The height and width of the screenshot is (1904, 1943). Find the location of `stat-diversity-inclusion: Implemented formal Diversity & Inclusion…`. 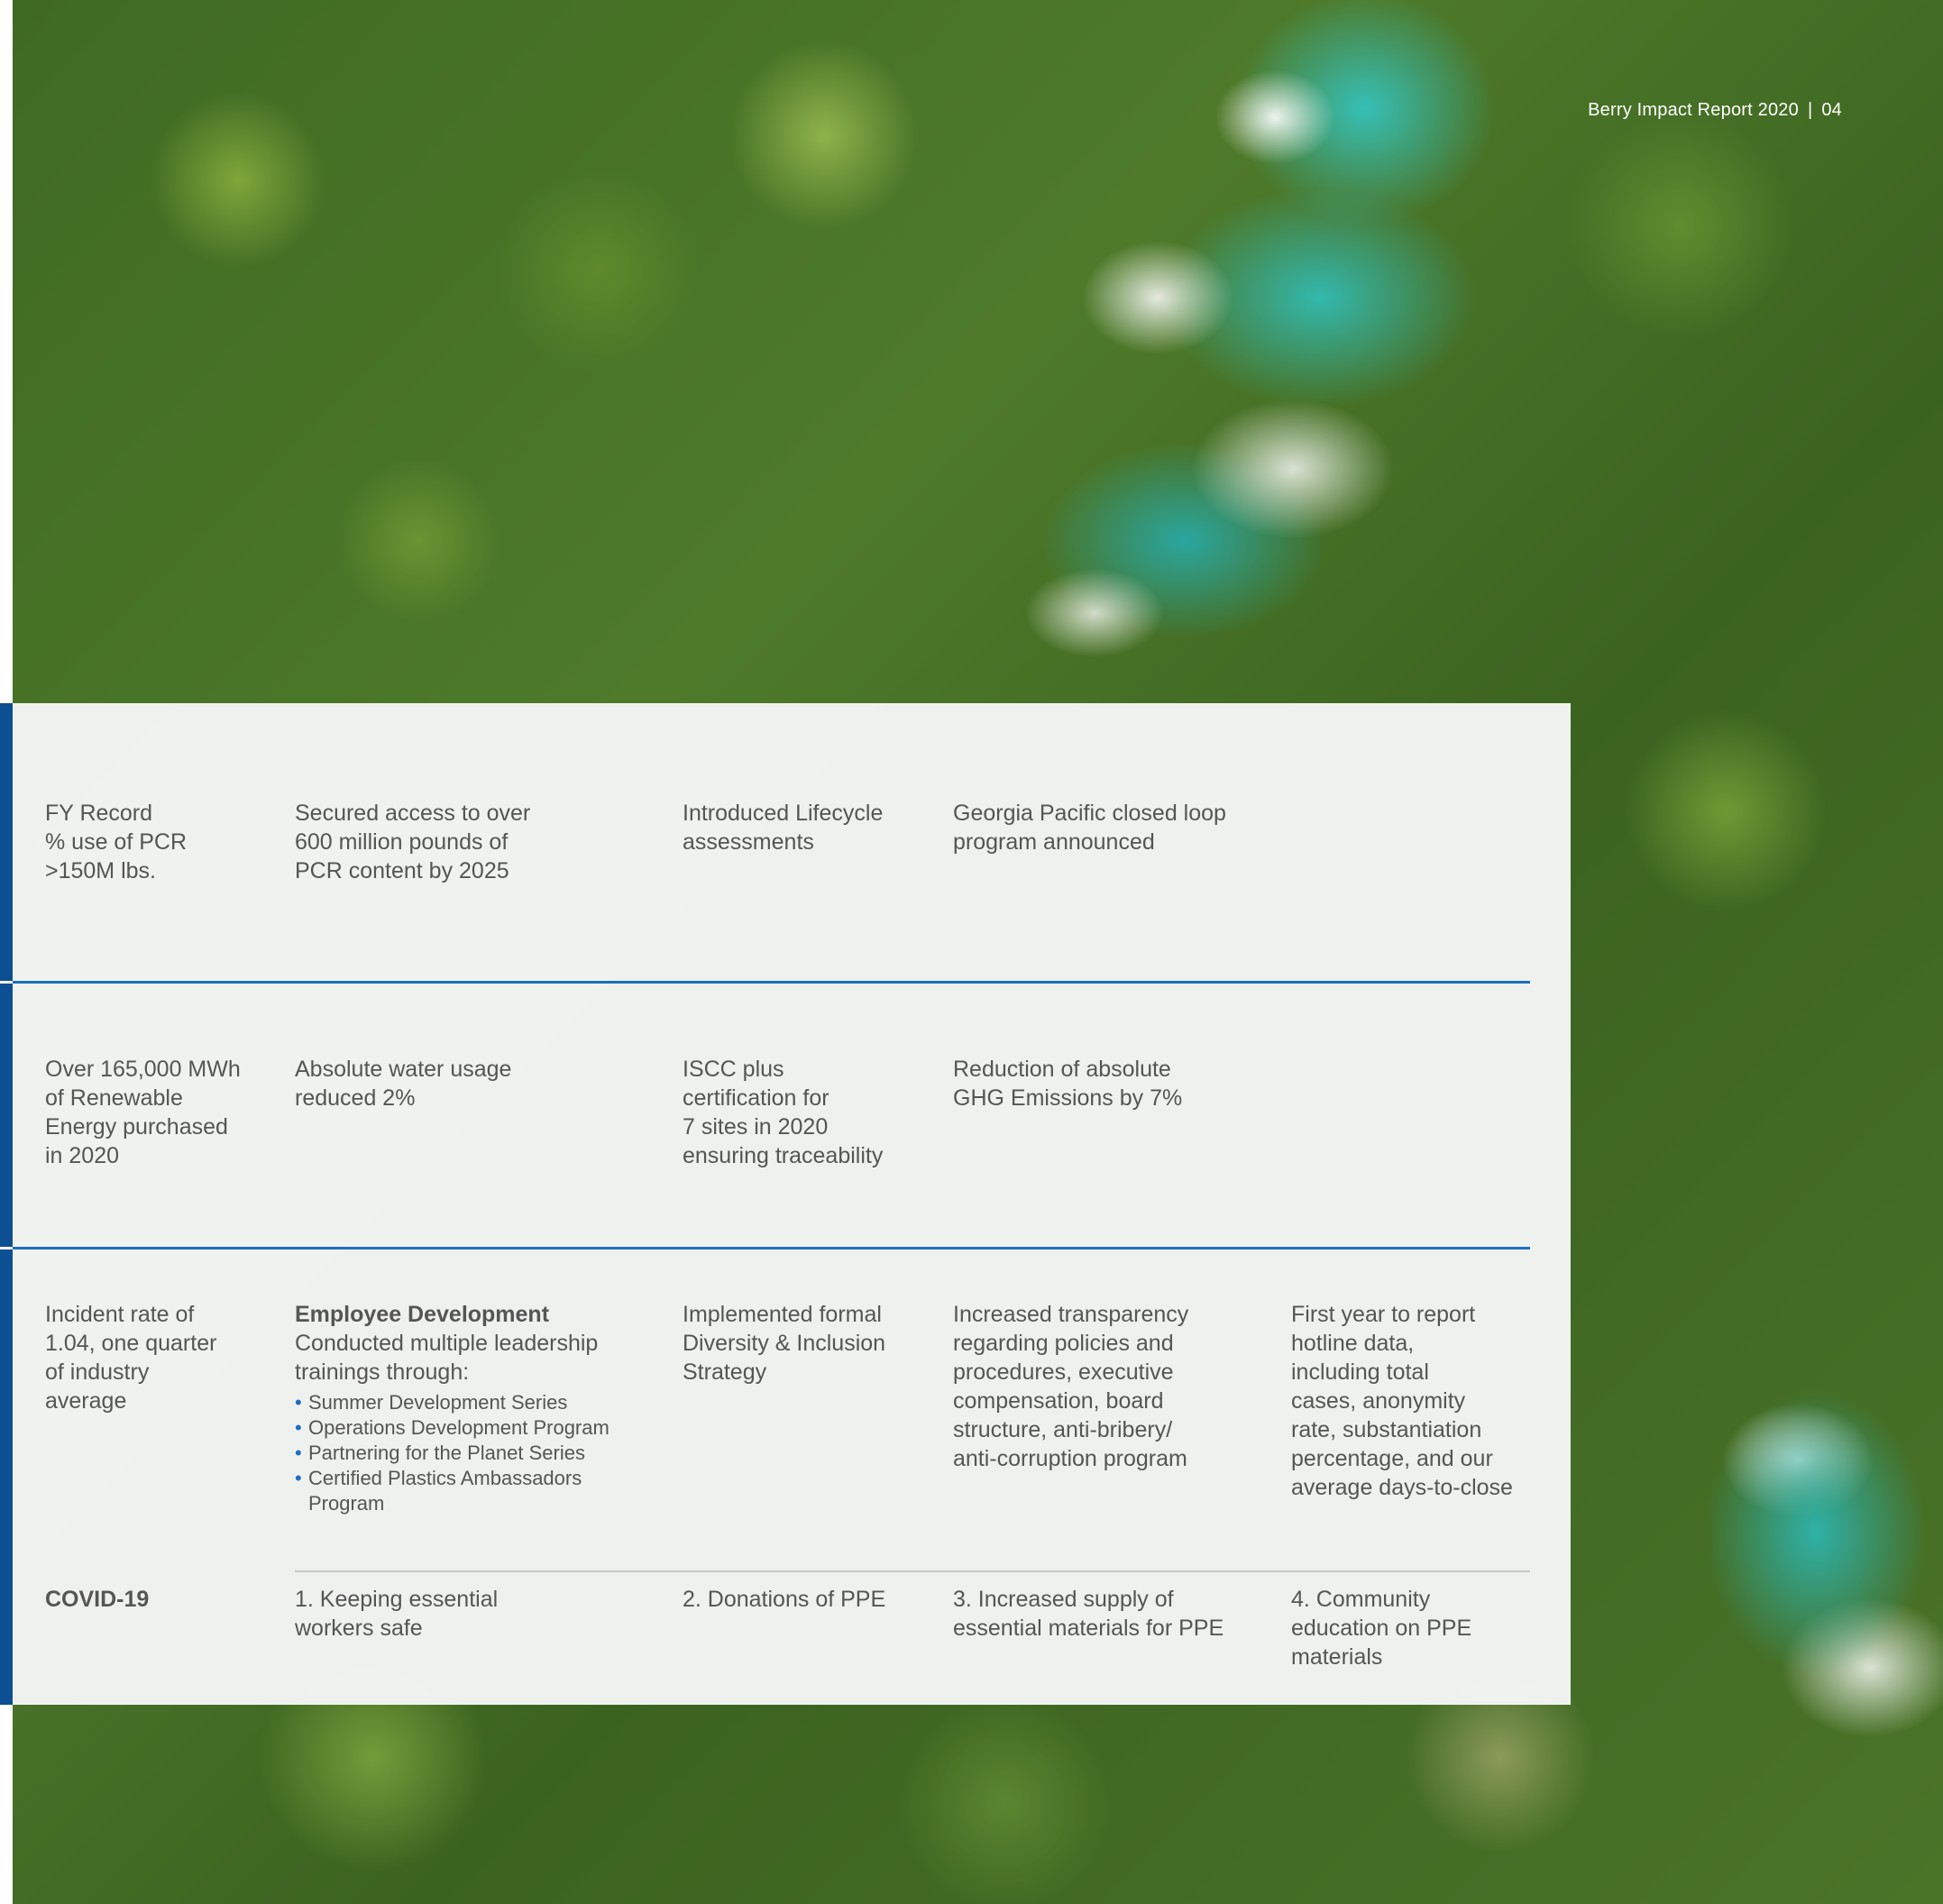

stat-diversity-inclusion: Implemented formal Diversity & Inclusion… is located at coordinates (784, 1343).